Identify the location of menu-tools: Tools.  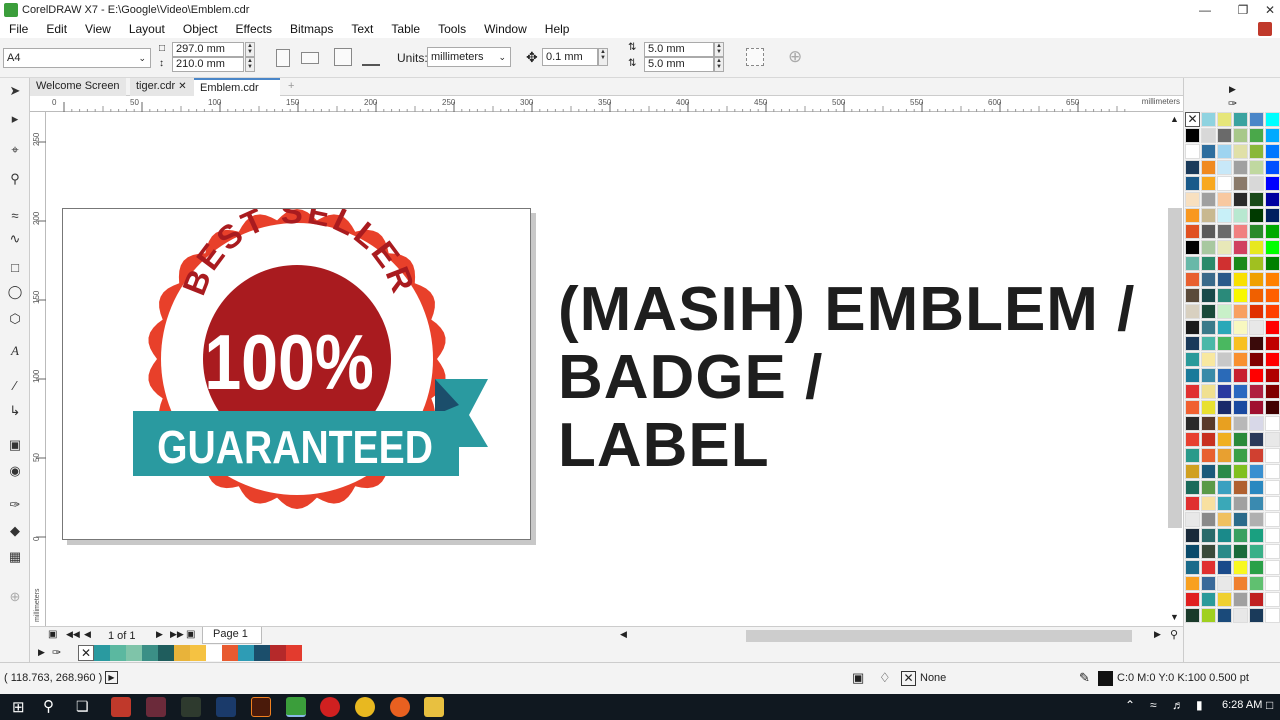
(452, 29).